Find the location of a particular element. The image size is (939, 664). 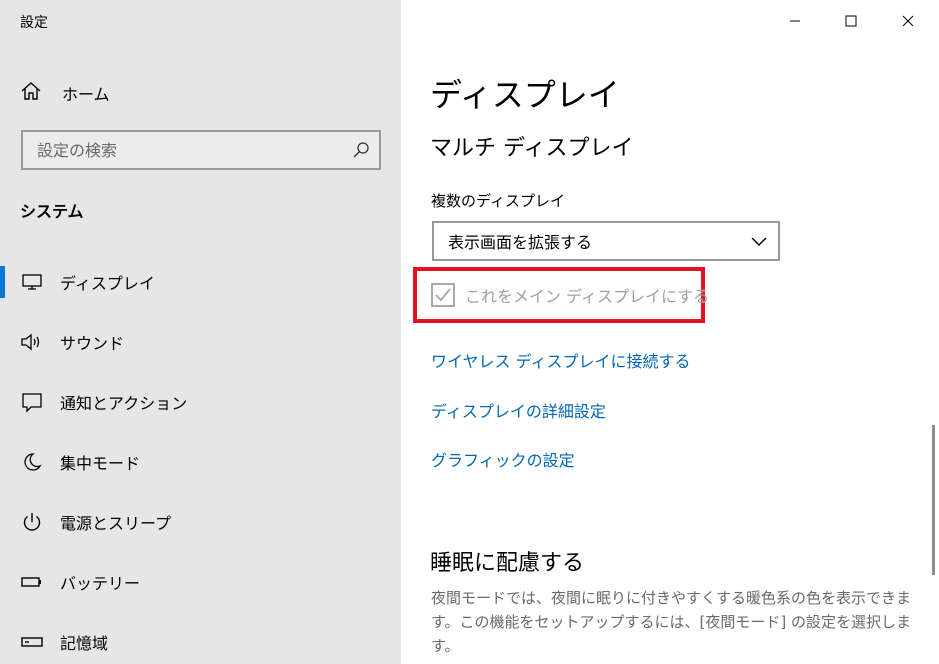

close-button is located at coordinates (908, 21).